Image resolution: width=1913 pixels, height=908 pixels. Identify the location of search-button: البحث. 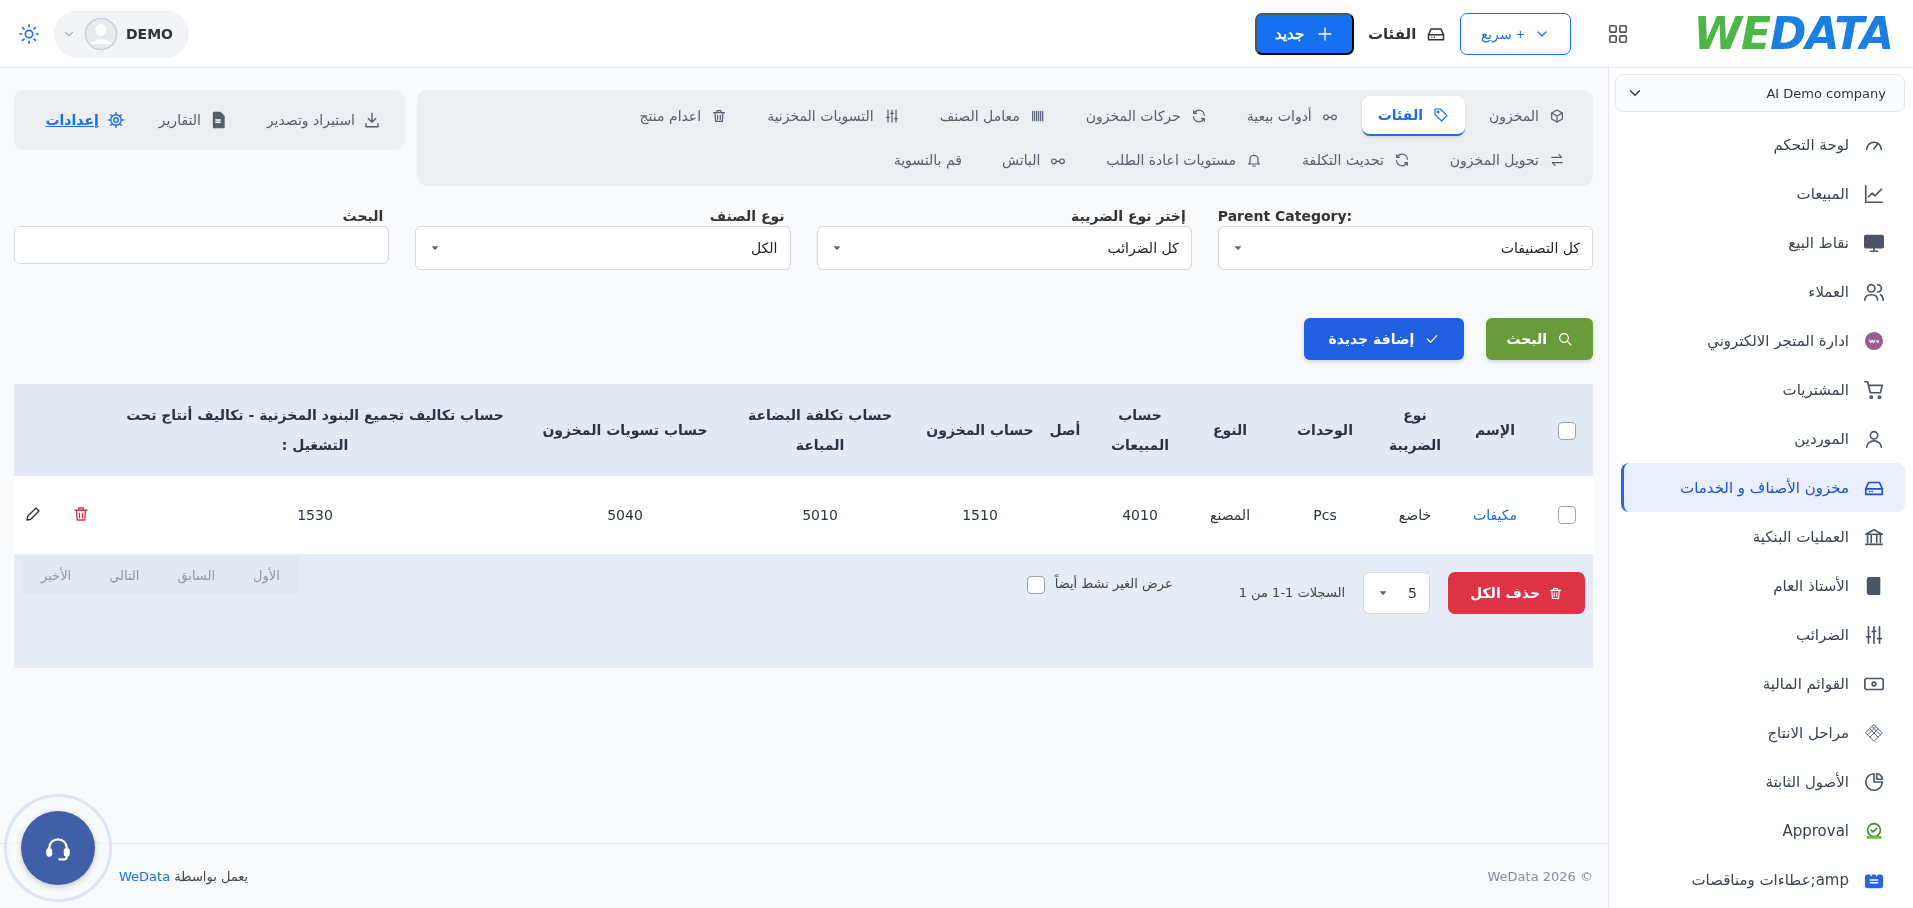
(1539, 339).